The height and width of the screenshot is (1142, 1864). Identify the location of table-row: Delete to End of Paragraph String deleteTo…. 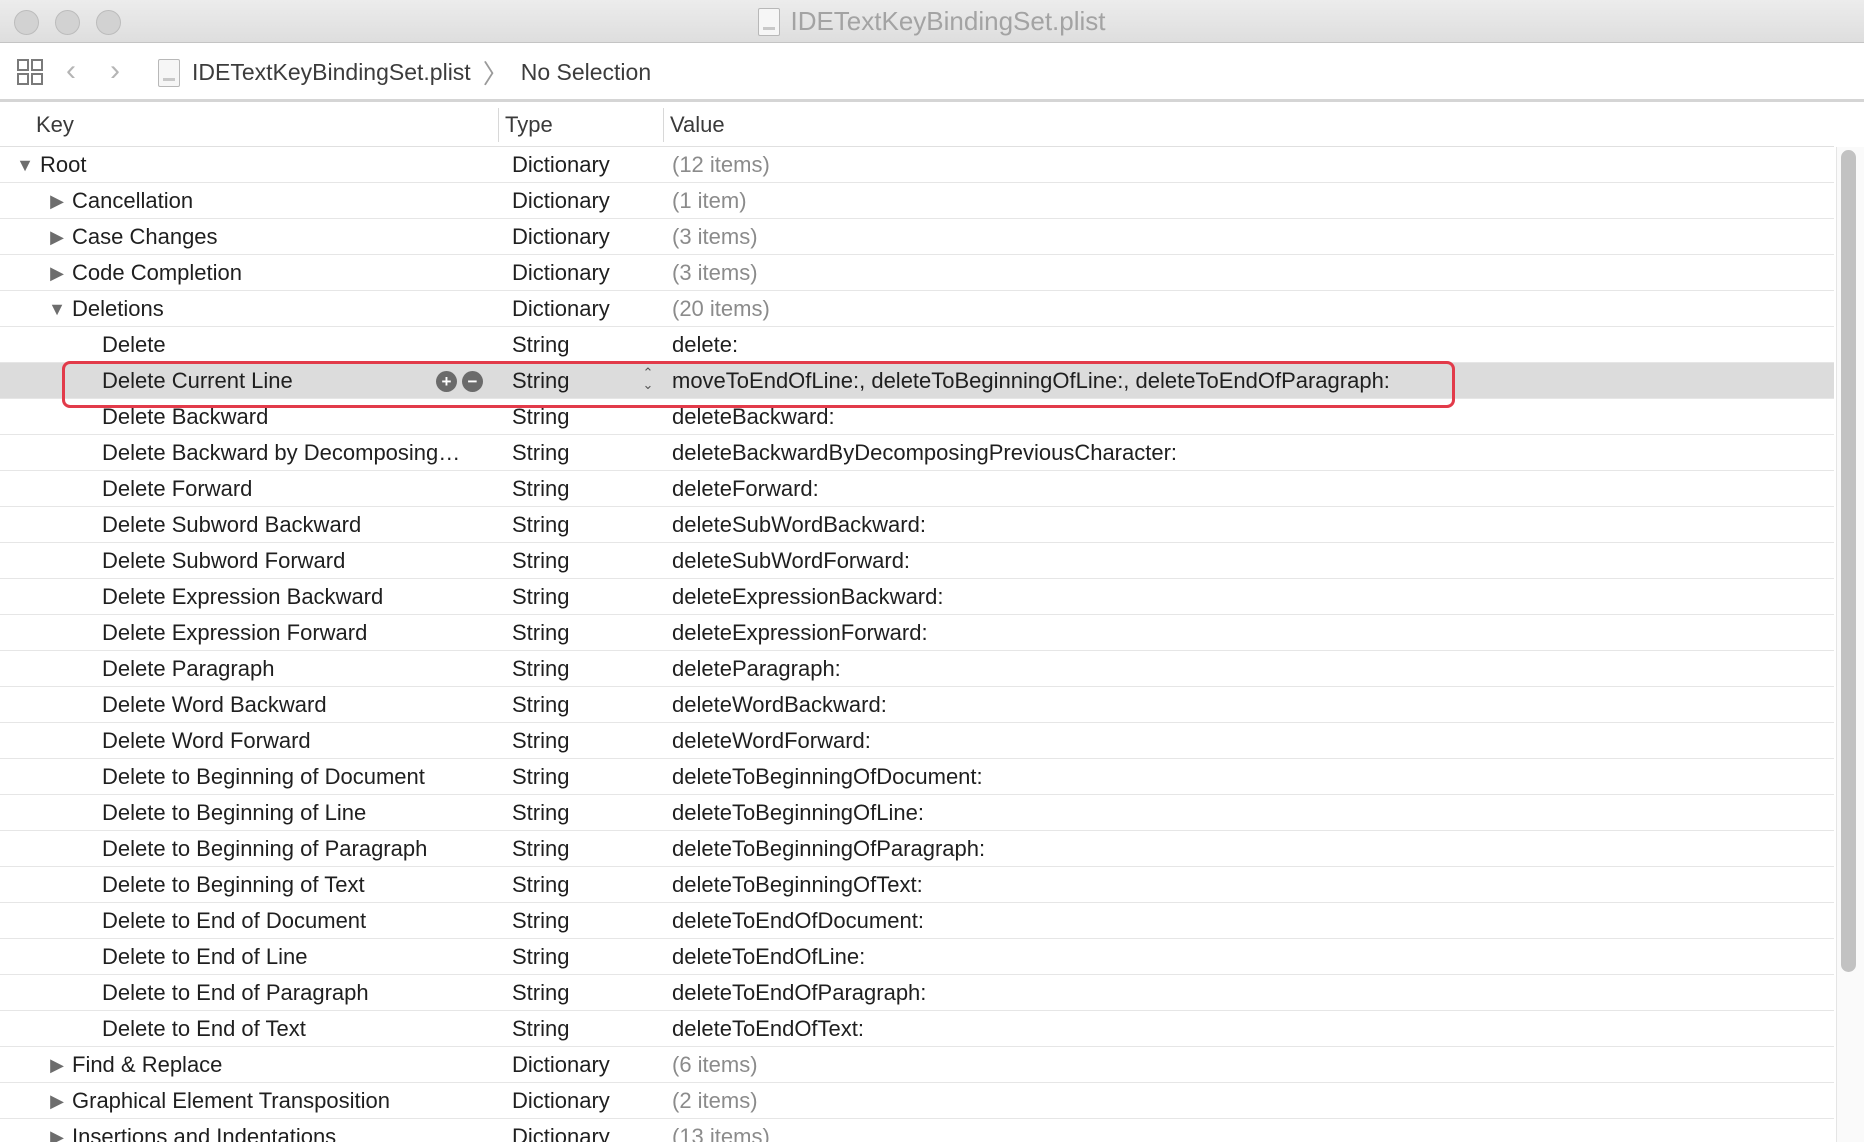
(917, 993).